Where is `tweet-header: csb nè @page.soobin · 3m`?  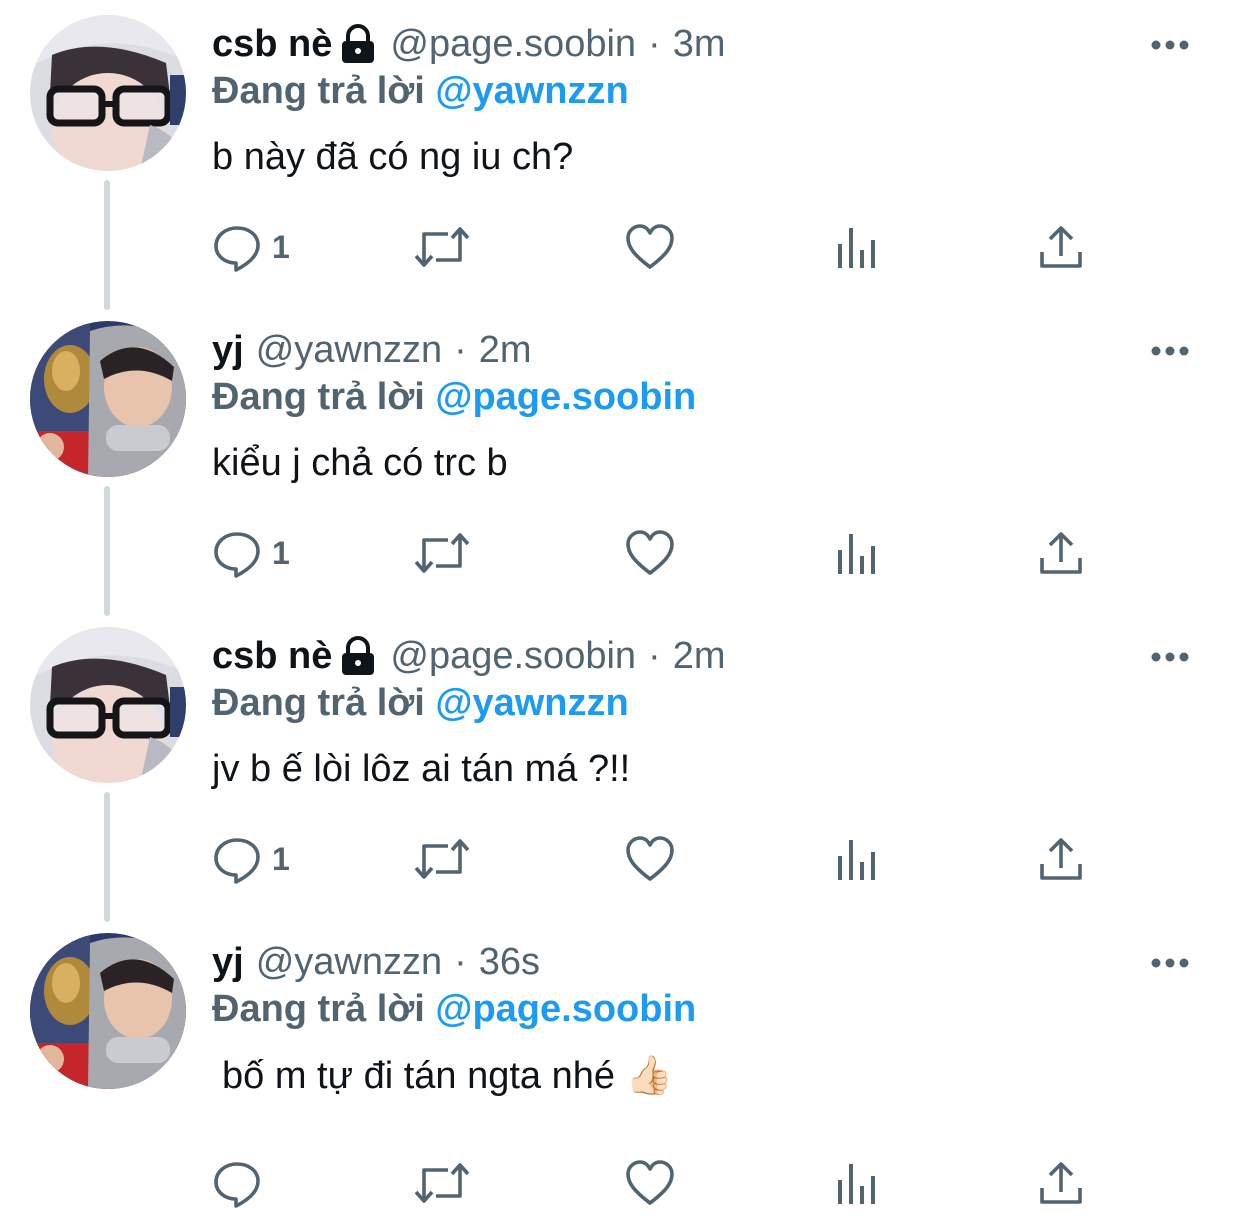 tweet-header: csb nè @page.soobin · 3m is located at coordinates (469, 44).